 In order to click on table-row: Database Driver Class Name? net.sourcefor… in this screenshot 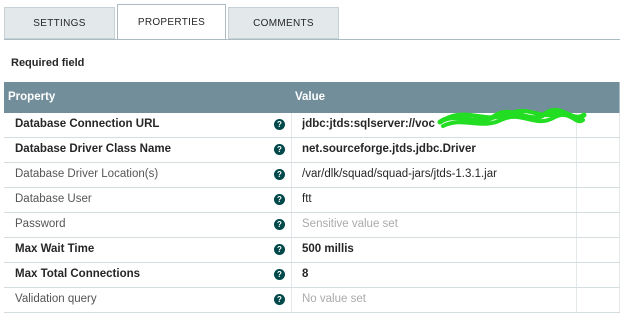, I will do `click(312, 150)`.